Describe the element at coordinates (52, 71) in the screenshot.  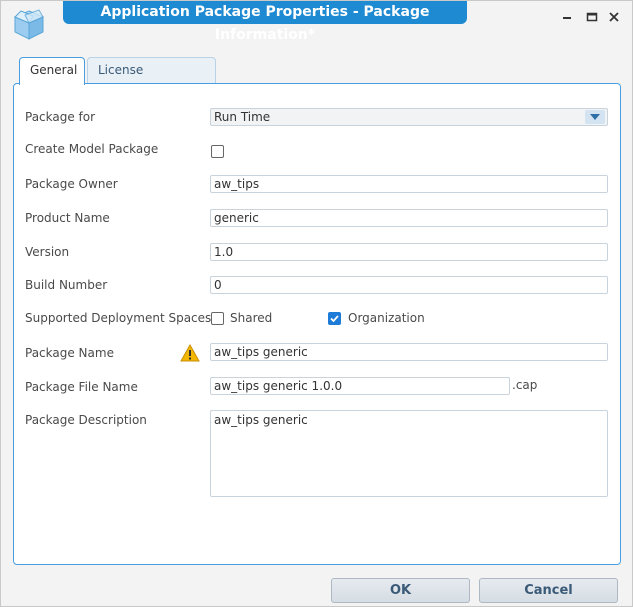
I see `tab-general: General` at that location.